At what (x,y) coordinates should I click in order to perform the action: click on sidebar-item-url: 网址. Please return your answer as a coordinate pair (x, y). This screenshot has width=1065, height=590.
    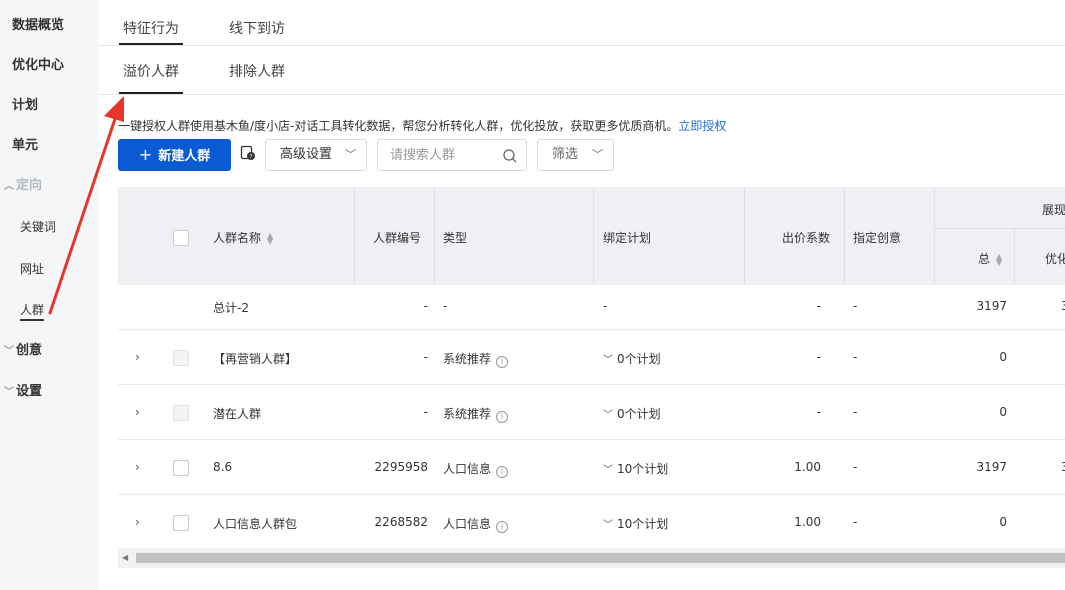
    Looking at the image, I should click on (49, 269).